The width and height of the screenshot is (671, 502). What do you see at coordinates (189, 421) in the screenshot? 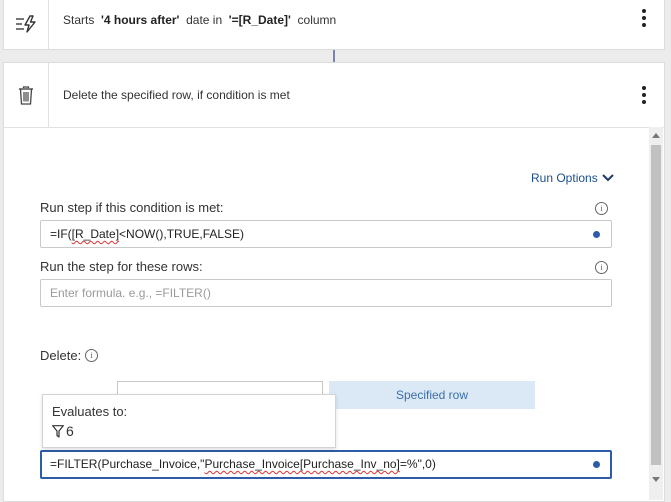
I see `evaluation-tooltip: Evaluates to: 6` at bounding box center [189, 421].